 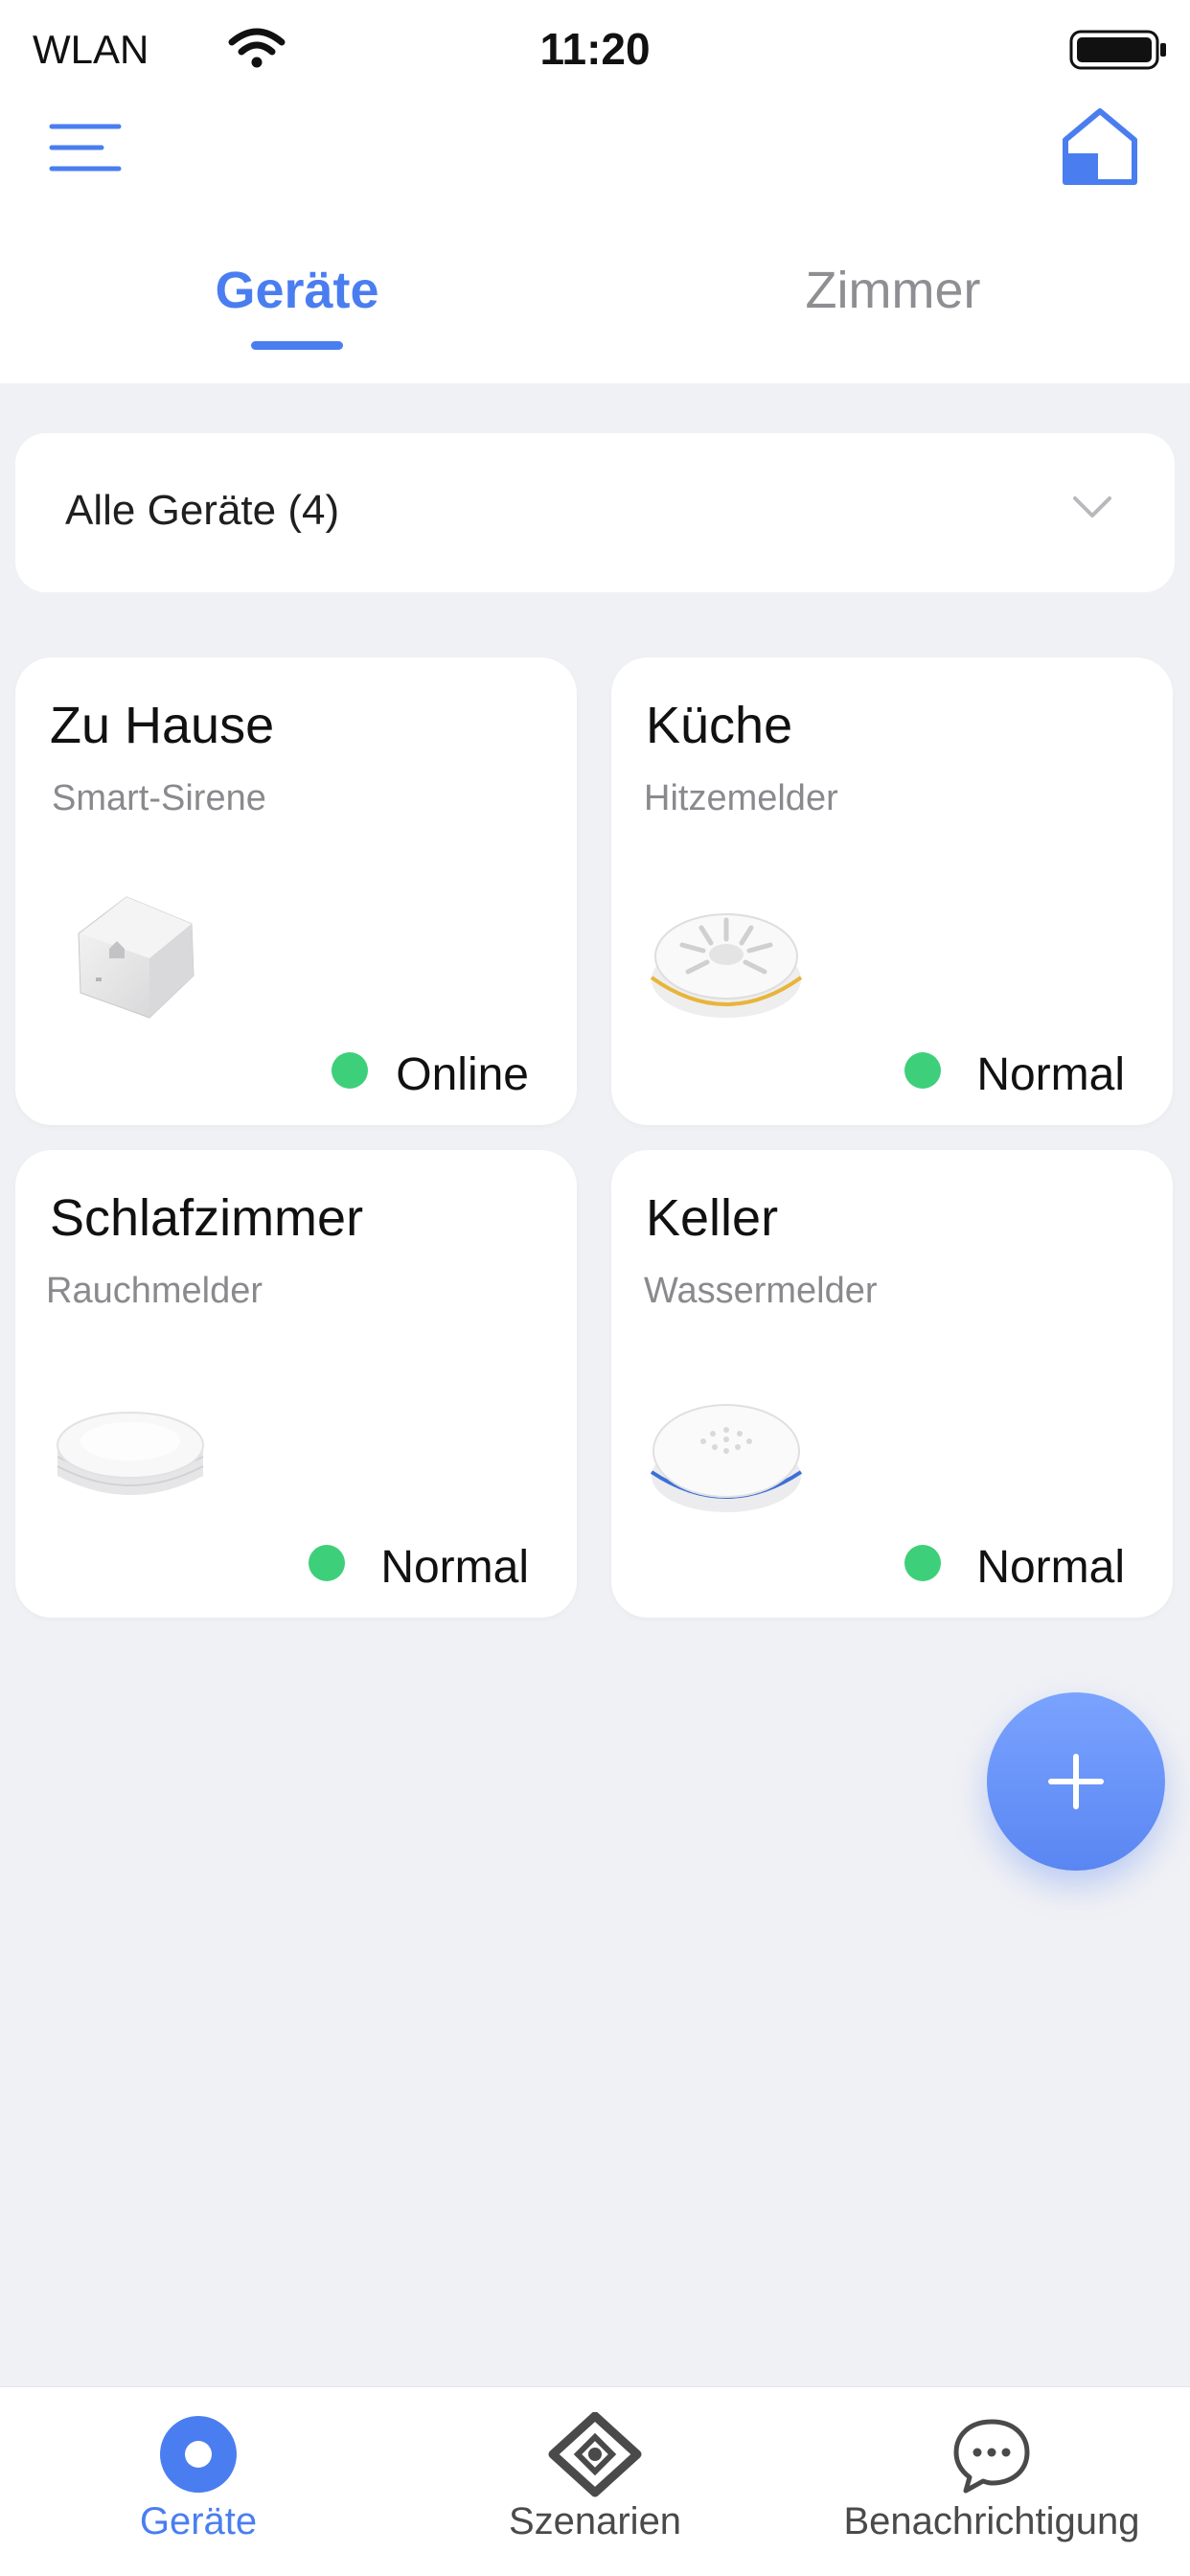 What do you see at coordinates (741, 798) in the screenshot?
I see `device-type: Hitzemelder` at bounding box center [741, 798].